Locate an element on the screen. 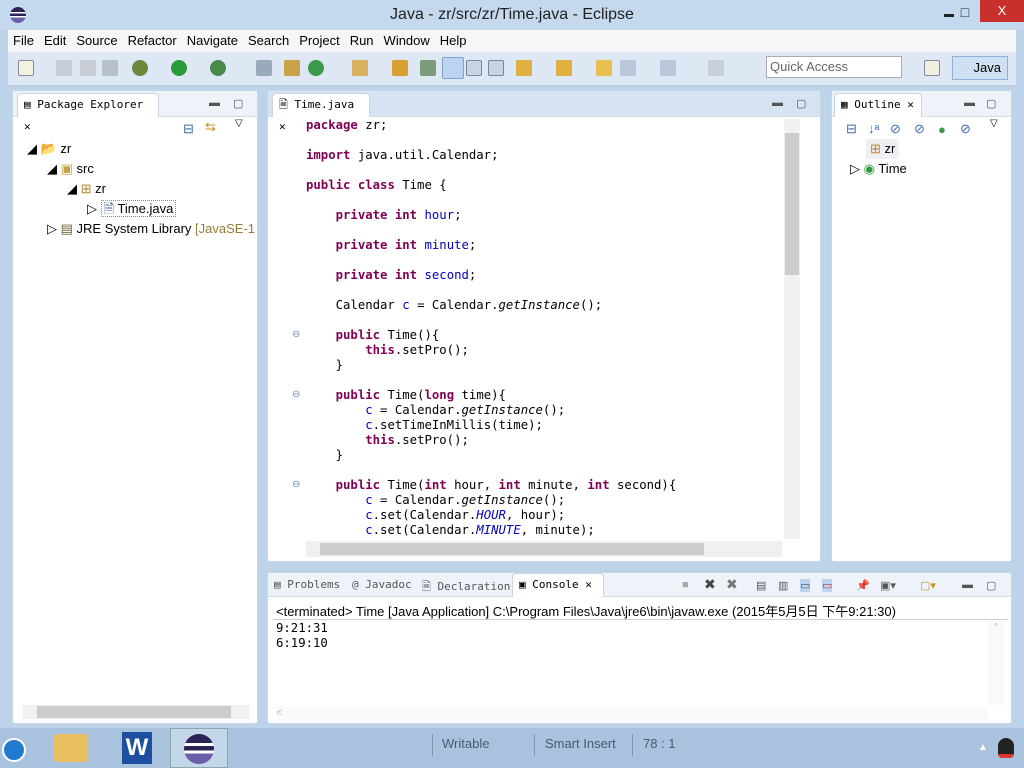 This screenshot has height=768, width=1024. tree-item-project: ◢ 📂 zr is located at coordinates (49, 149).